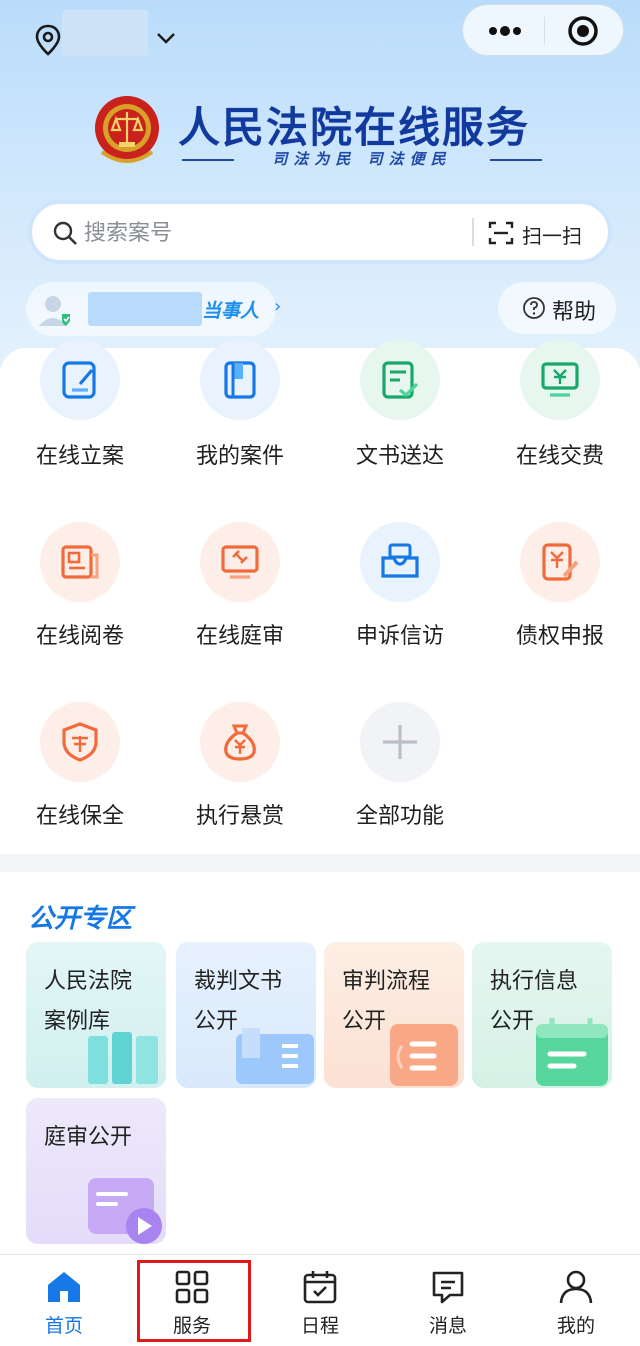 The image size is (640, 1346). What do you see at coordinates (125, 1211) in the screenshot?
I see `video-play-illustration-icon` at bounding box center [125, 1211].